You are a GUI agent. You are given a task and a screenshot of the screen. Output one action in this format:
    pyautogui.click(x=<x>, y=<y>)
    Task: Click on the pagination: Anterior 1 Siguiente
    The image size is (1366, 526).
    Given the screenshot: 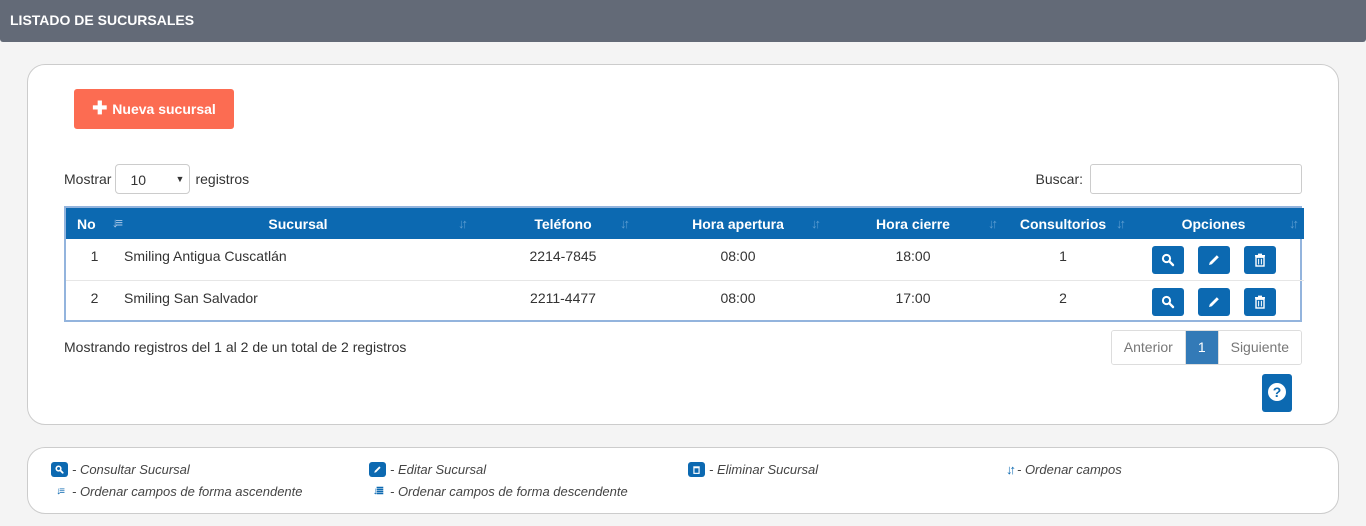 What is the action you would take?
    pyautogui.click(x=1206, y=347)
    